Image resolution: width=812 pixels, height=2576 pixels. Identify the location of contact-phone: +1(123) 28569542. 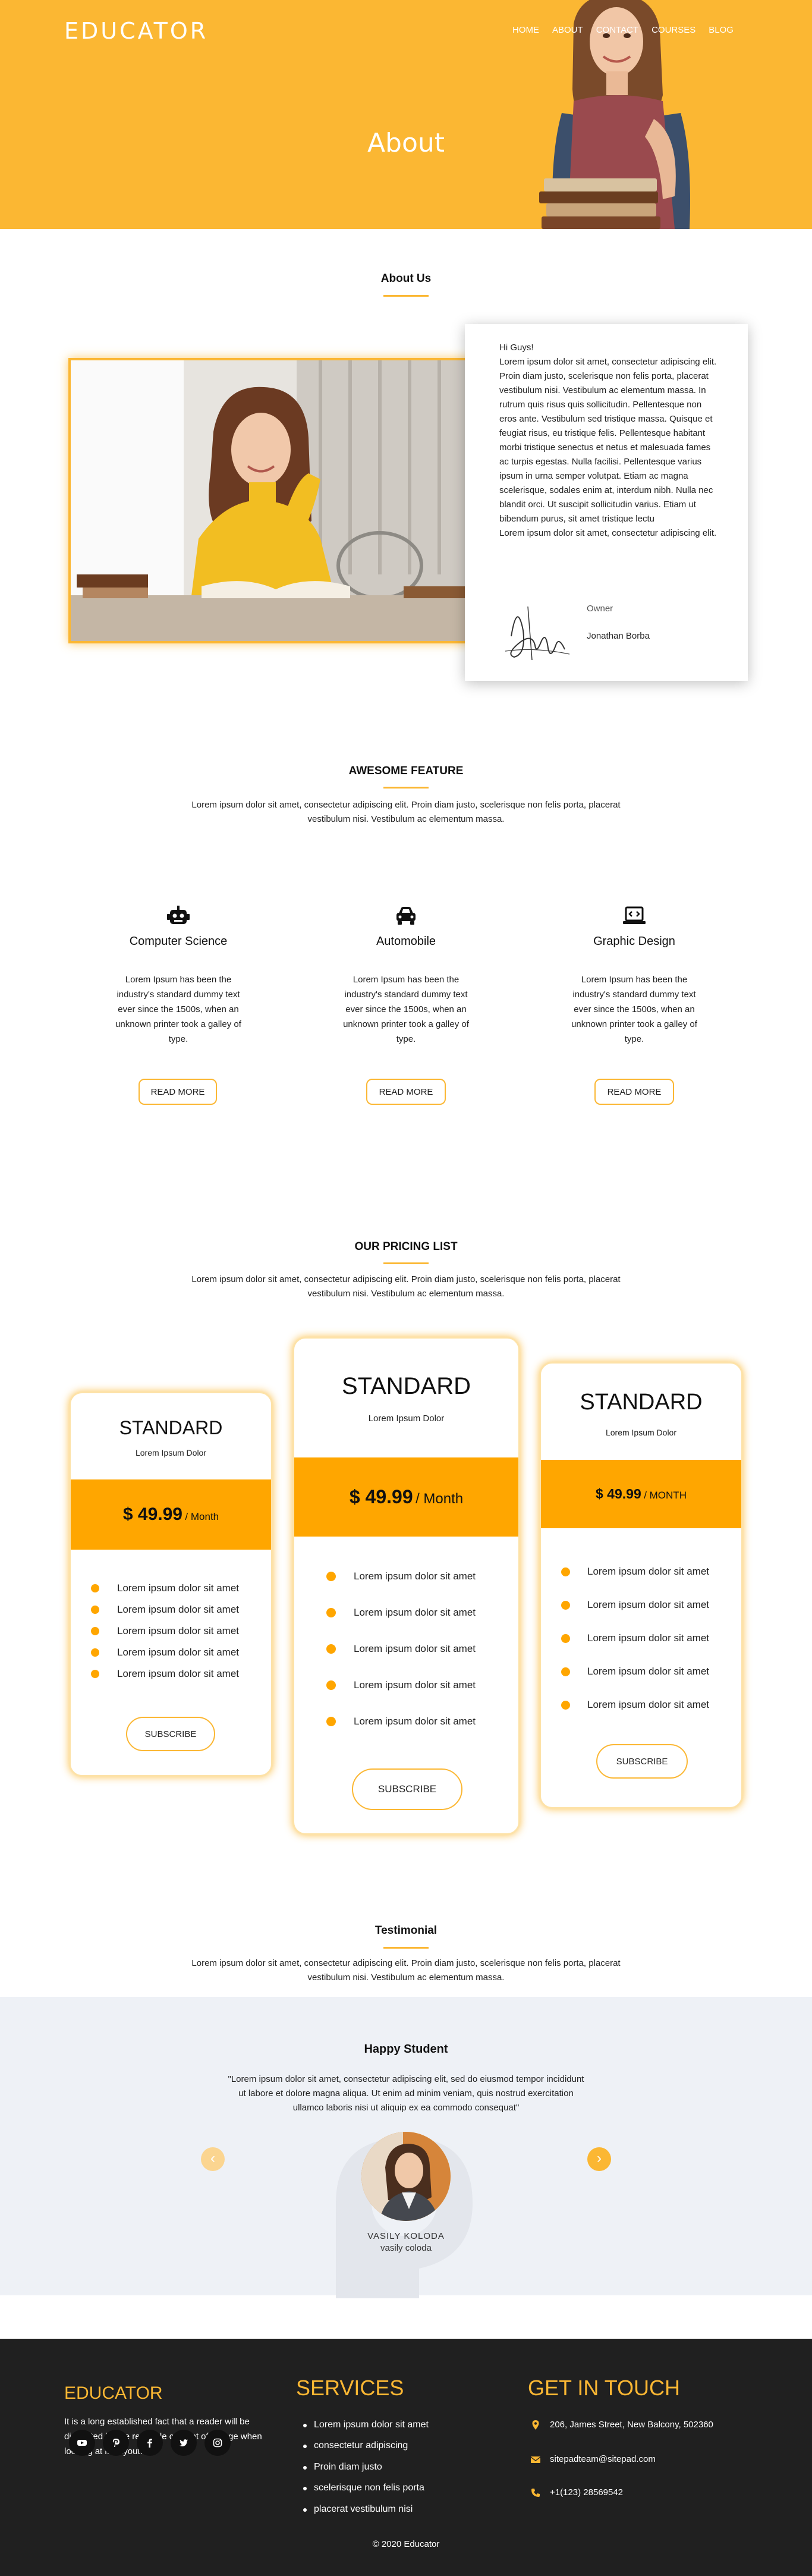
(577, 2492).